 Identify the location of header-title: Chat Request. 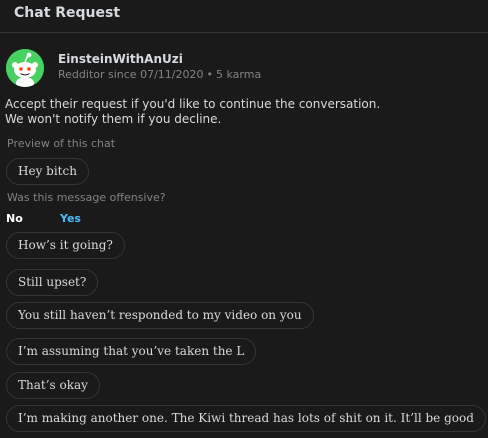
(67, 13).